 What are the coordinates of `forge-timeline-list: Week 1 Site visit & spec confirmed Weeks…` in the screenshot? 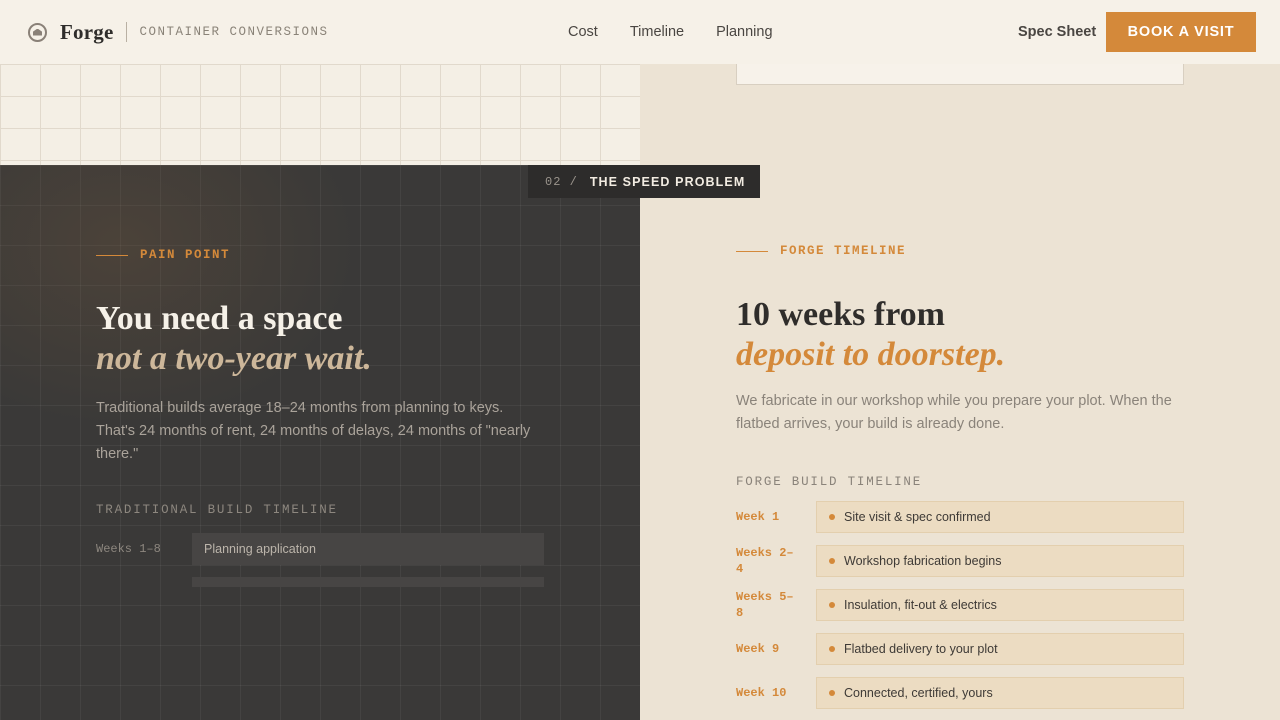 It's located at (960, 605).